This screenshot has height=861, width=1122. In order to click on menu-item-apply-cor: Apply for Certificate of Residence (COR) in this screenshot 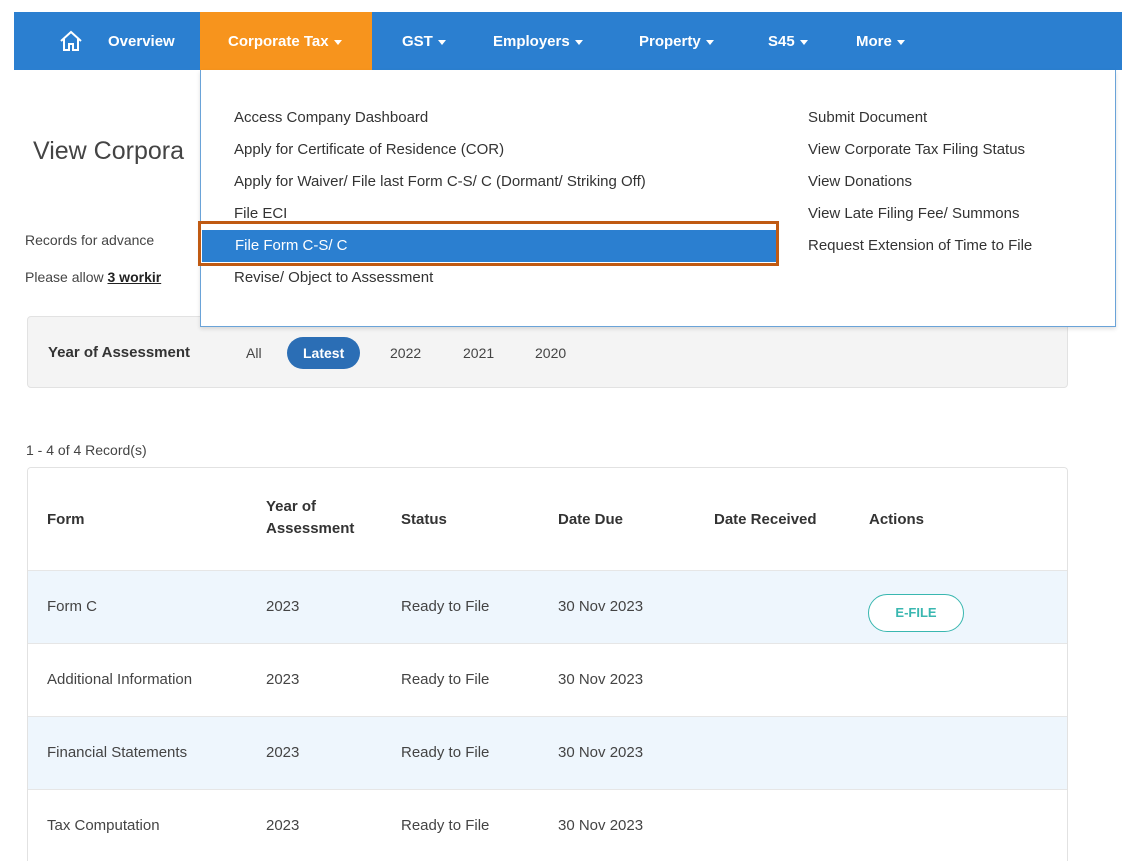, I will do `click(369, 150)`.